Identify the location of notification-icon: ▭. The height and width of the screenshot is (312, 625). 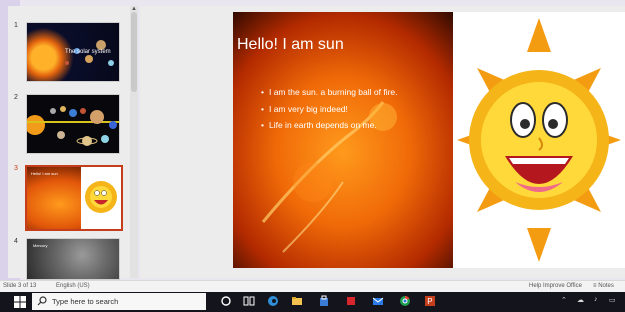
(612, 300).